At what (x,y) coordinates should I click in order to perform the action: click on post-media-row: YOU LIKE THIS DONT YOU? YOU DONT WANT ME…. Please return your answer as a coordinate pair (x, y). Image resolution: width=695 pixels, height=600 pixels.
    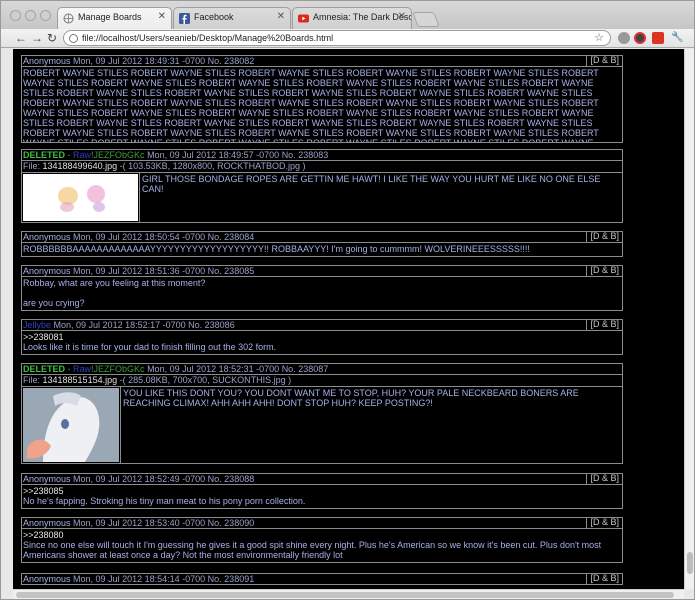
    Looking at the image, I should click on (322, 425).